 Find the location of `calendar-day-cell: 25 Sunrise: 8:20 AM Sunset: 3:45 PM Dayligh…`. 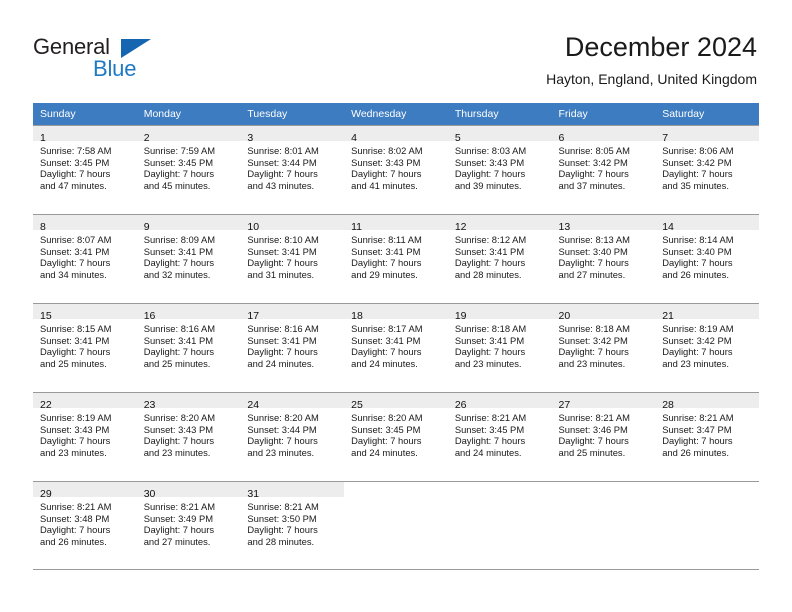

calendar-day-cell: 25 Sunrise: 8:20 AM Sunset: 3:45 PM Dayligh… is located at coordinates (396, 436).